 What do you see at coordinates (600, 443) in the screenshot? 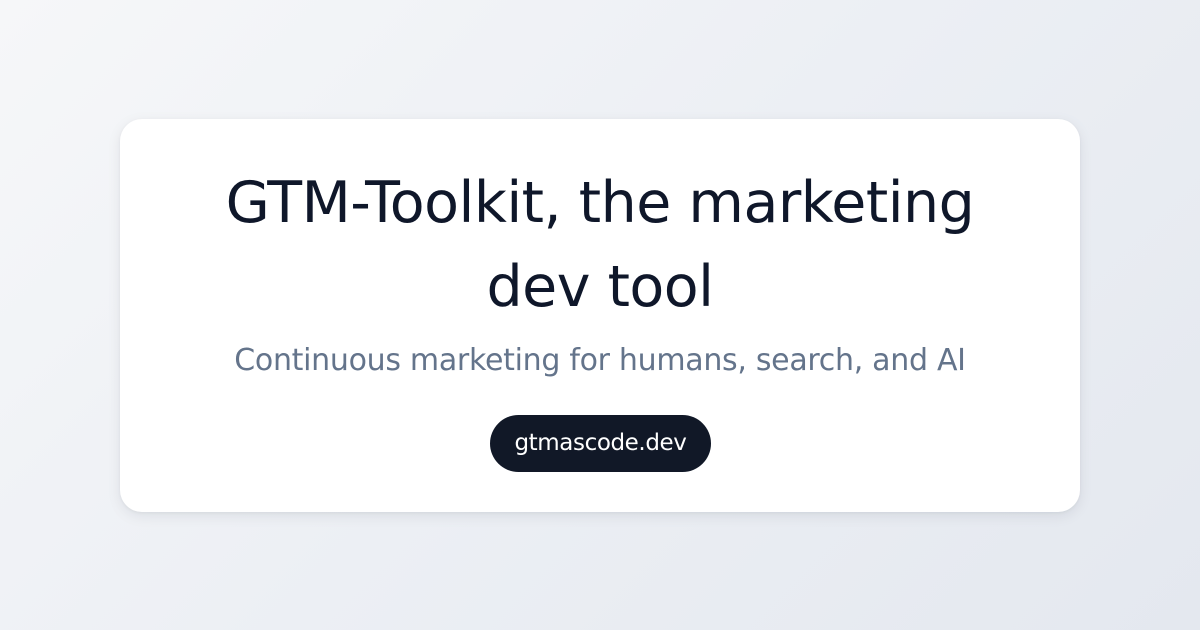
I see `website-link: gtmascode.dev` at bounding box center [600, 443].